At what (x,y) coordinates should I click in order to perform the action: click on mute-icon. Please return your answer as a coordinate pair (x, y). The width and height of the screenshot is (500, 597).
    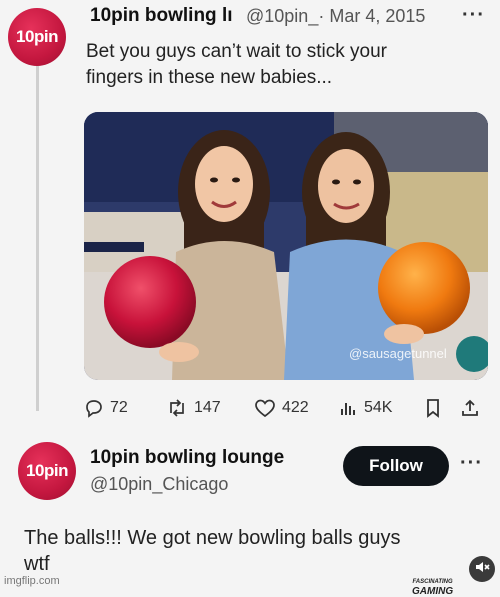
    Looking at the image, I should click on (482, 569).